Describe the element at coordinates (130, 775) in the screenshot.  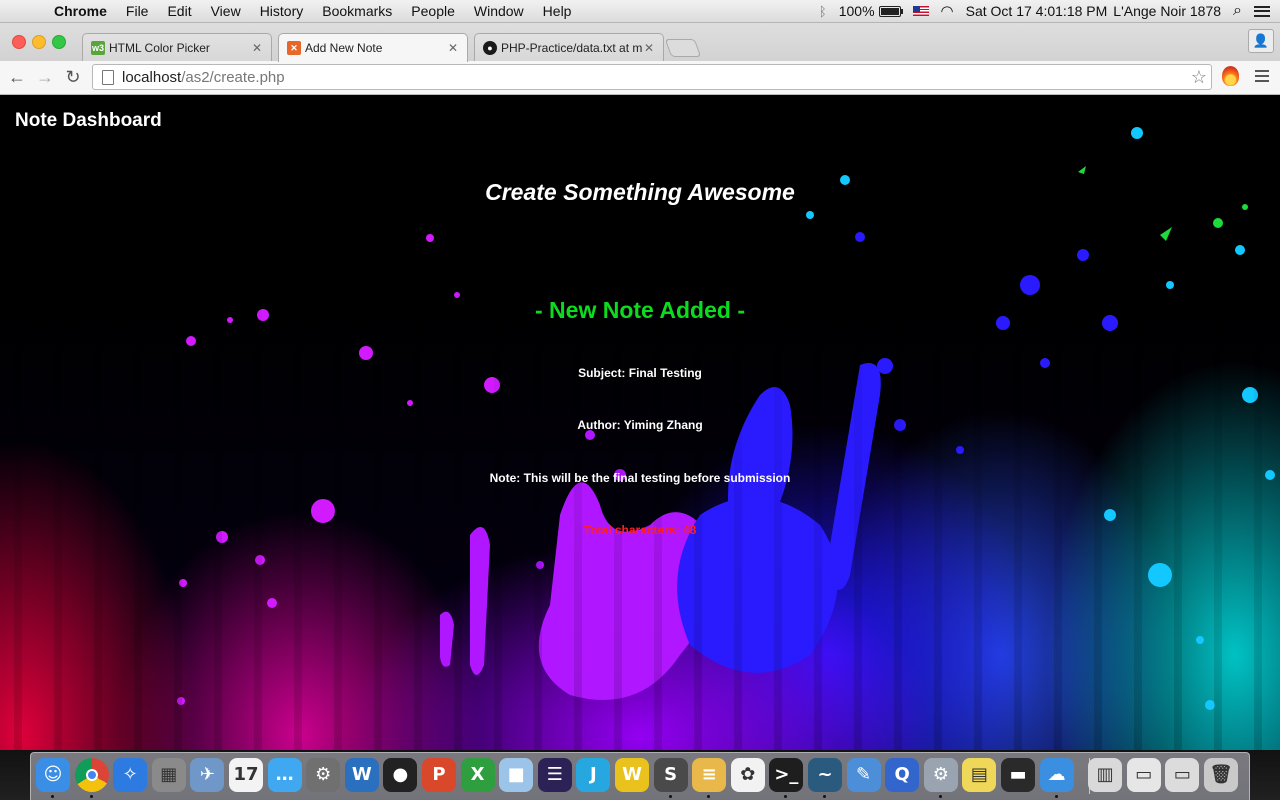
I see `safari-icon: ✧` at that location.